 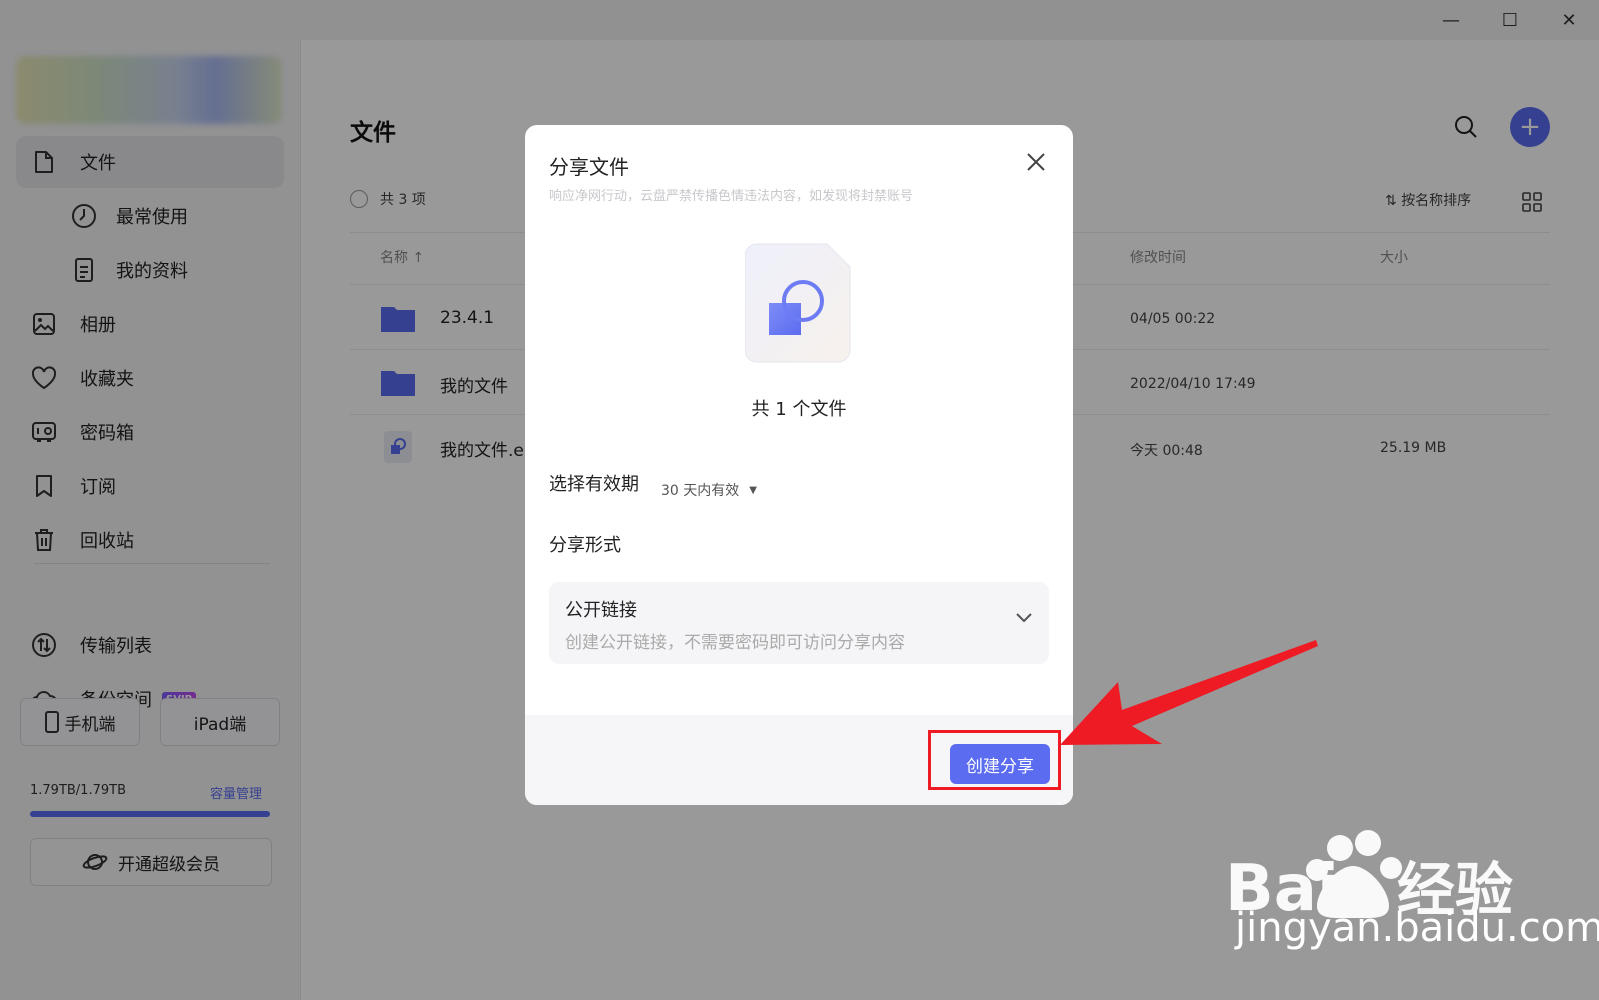 I want to click on expiry-dropdown: 30 天内有效 ▼, so click(x=709, y=490).